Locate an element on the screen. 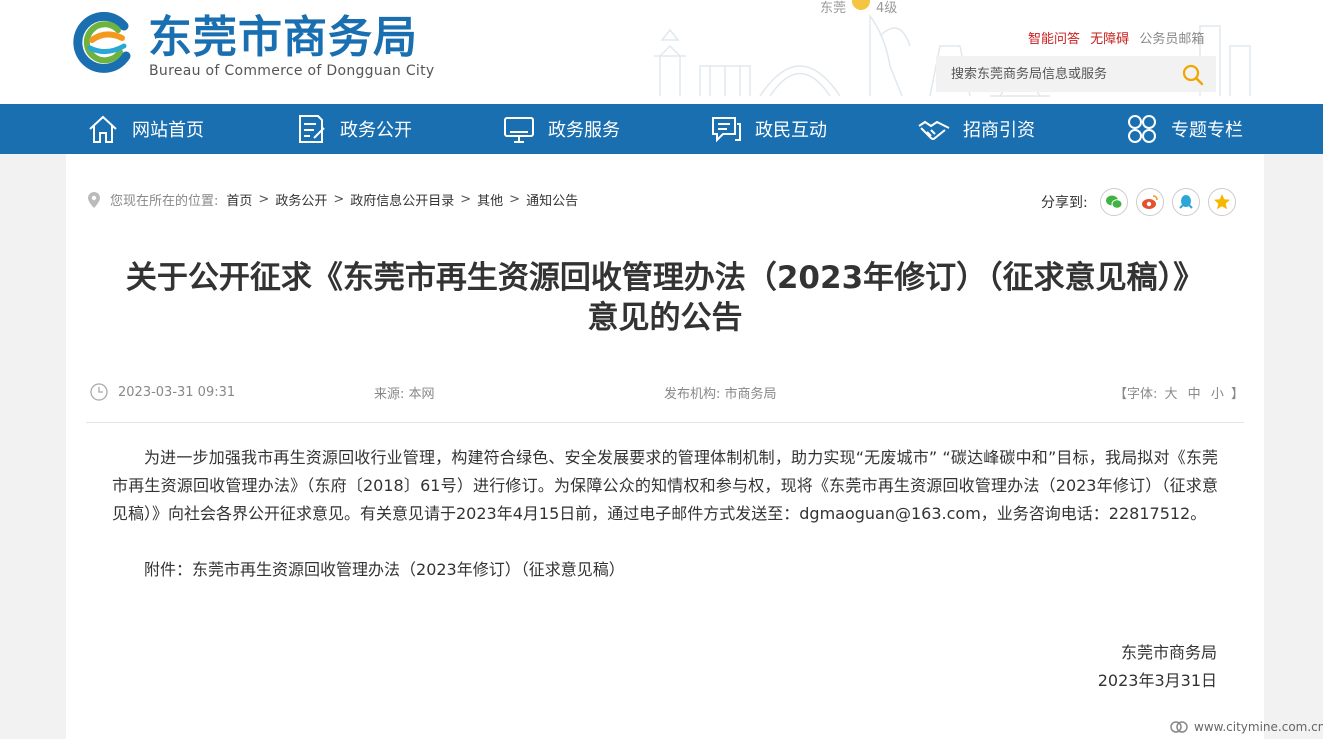 The image size is (1323, 739). share-weibo-button is located at coordinates (1149, 202).